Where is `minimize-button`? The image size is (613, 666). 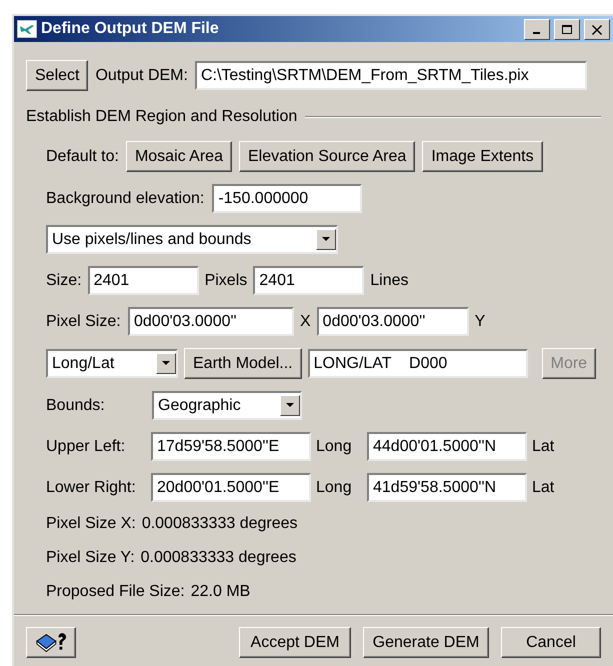 minimize-button is located at coordinates (537, 29).